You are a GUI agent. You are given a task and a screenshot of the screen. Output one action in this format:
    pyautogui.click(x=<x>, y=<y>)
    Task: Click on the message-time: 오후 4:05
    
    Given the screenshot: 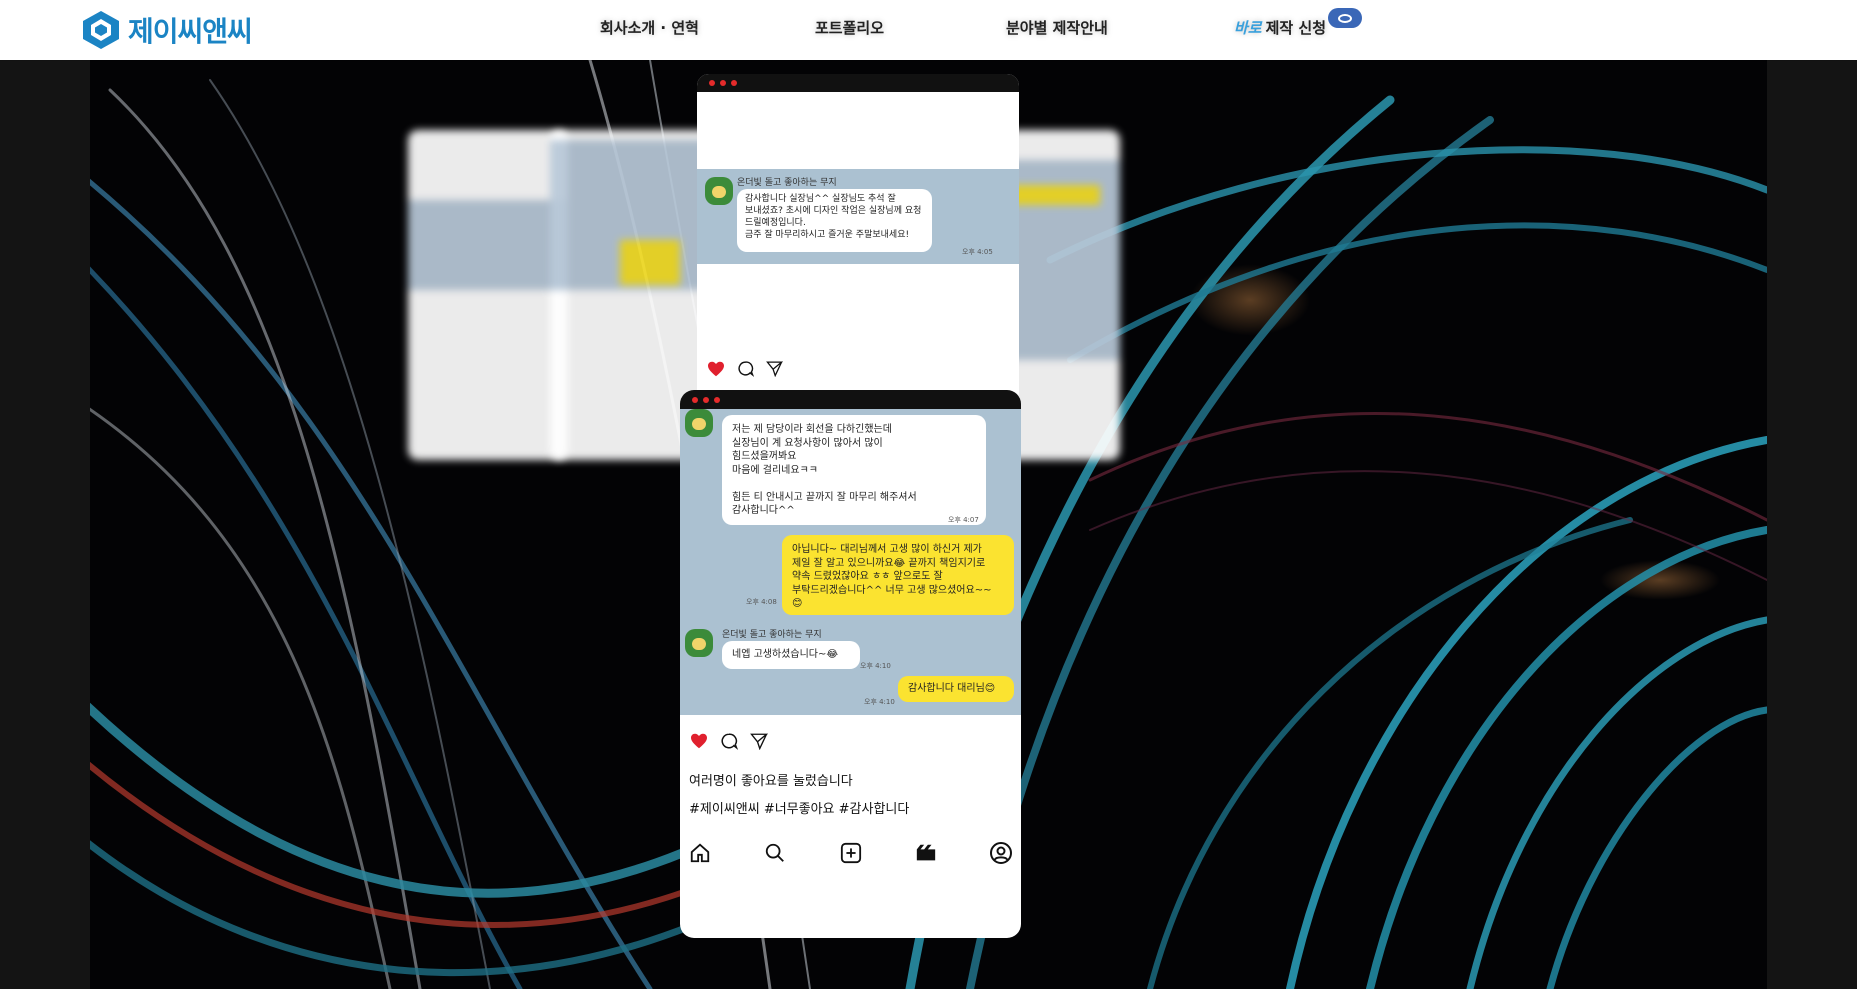 What is the action you would take?
    pyautogui.click(x=977, y=252)
    